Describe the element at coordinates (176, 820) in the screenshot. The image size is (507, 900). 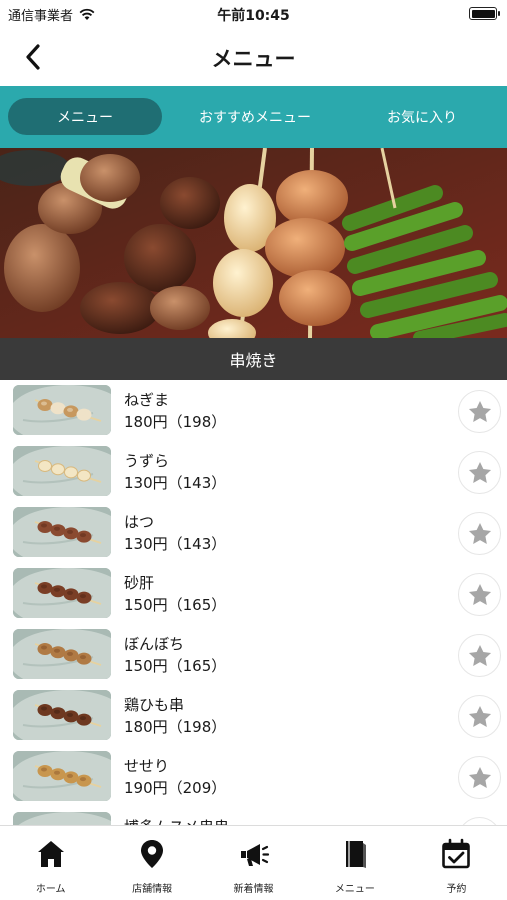
I see `item-name: 博多ムスメ串串` at that location.